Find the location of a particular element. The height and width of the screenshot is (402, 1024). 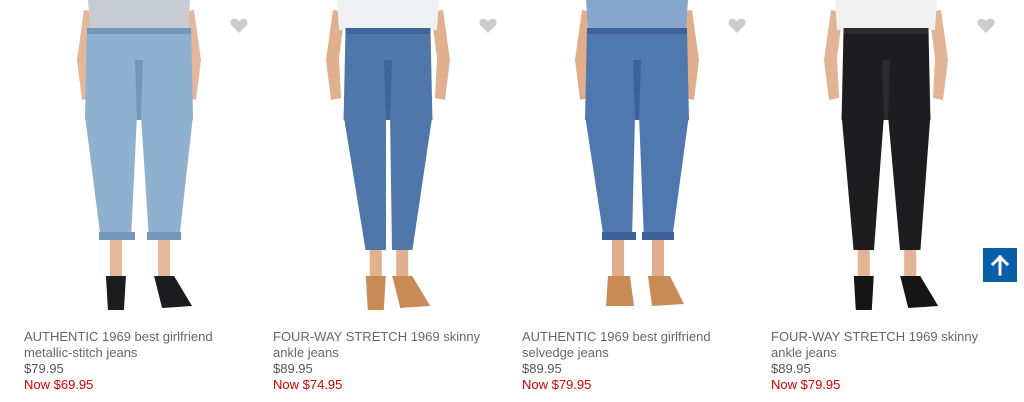

arrow-up-icon is located at coordinates (1000, 265).